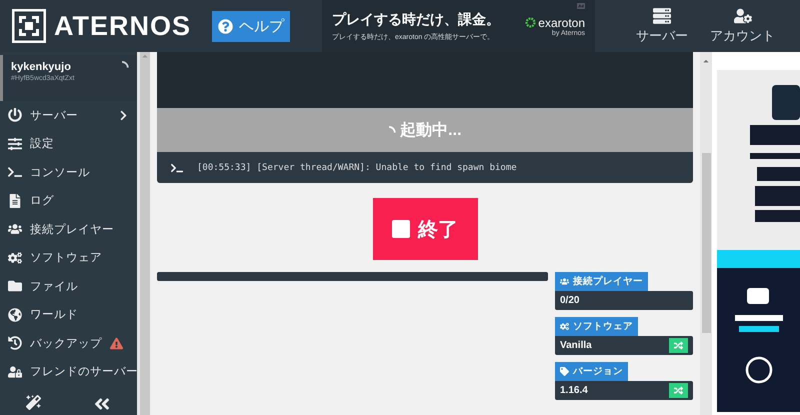  Describe the element at coordinates (41, 67) in the screenshot. I see `server-name: kykenkyujo` at that location.